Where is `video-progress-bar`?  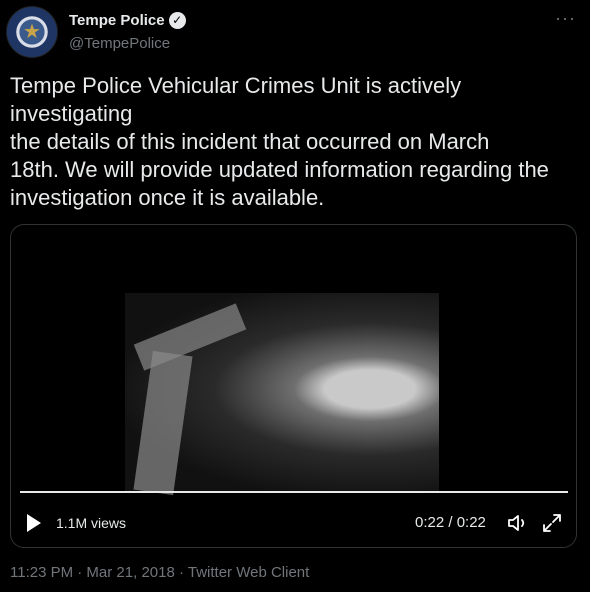
video-progress-bar is located at coordinates (294, 492).